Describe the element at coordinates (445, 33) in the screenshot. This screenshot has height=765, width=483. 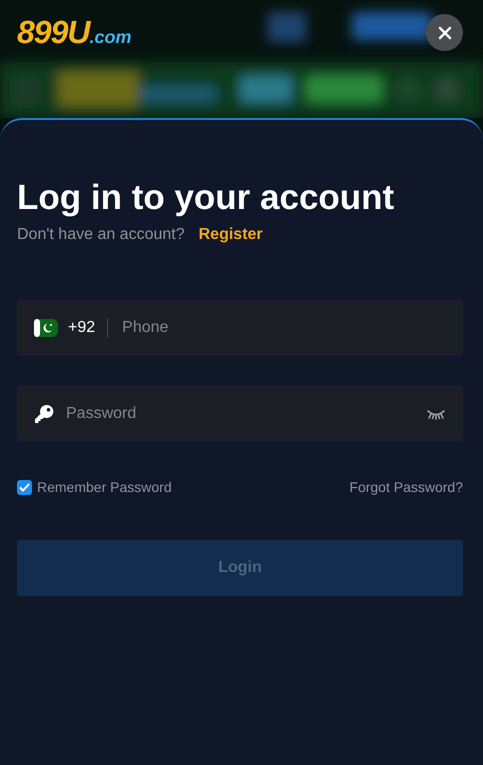
I see `close-icon` at that location.